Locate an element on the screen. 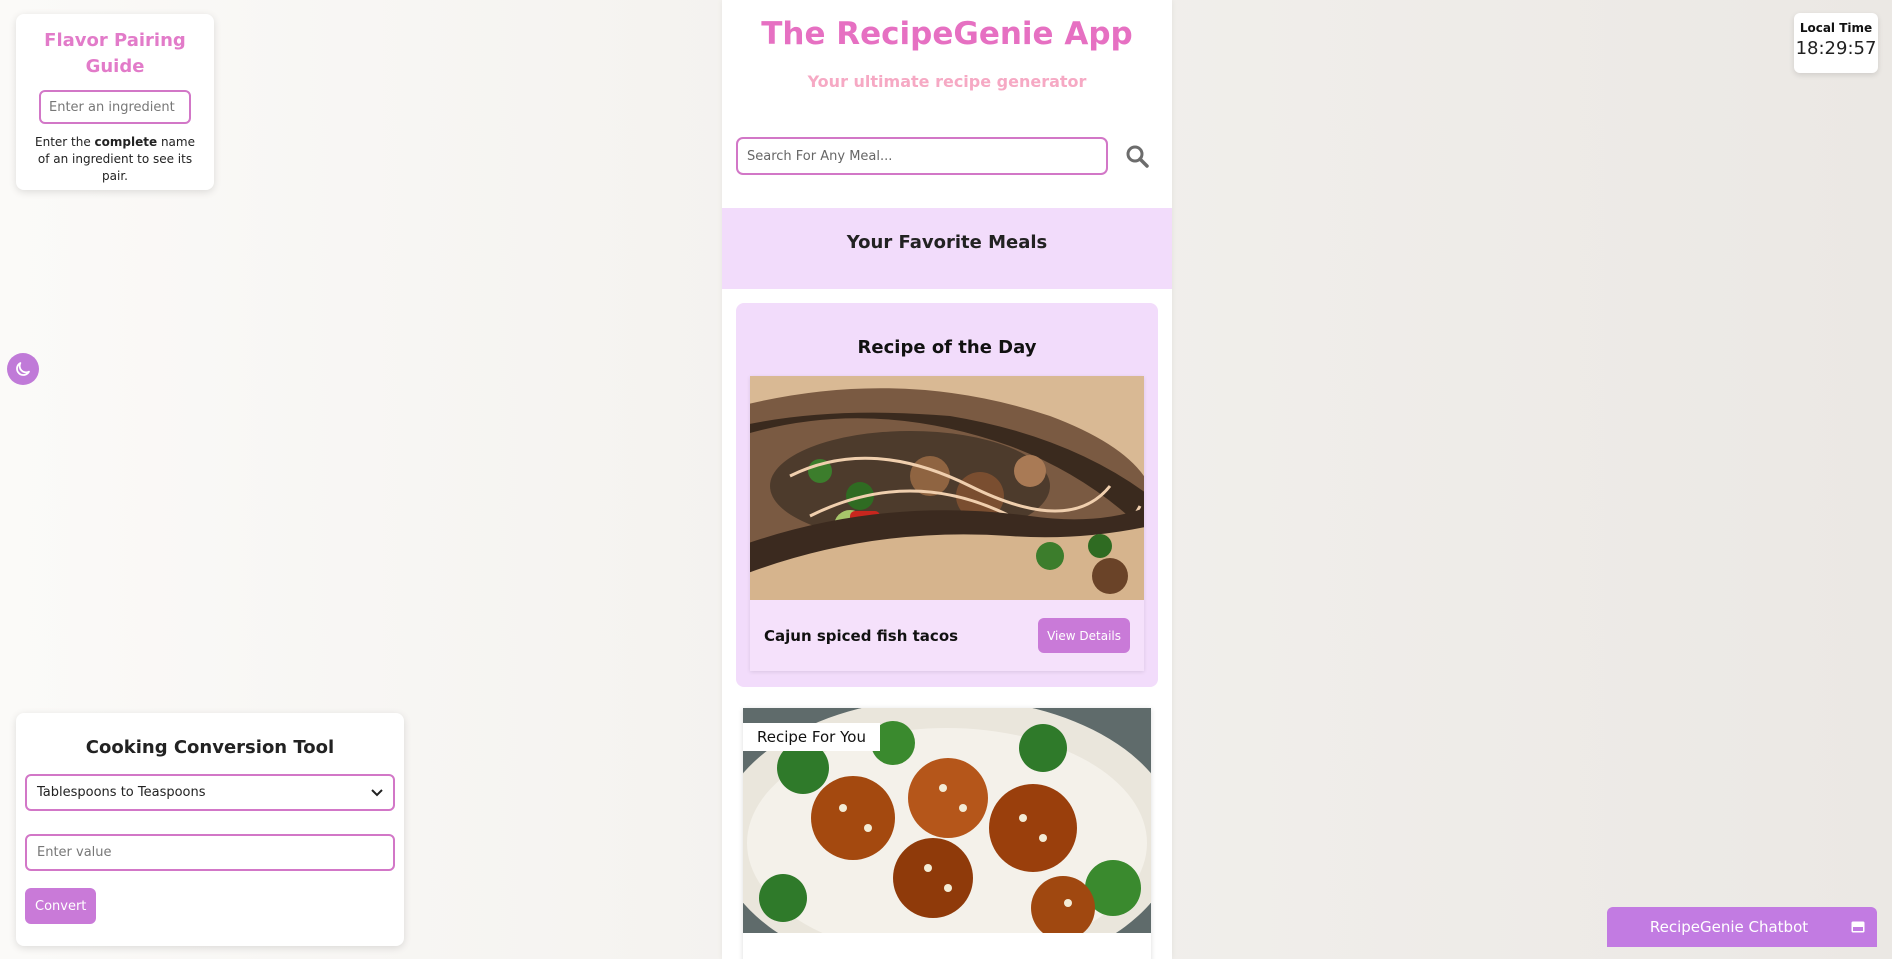 This screenshot has height=959, width=1892. search-bar is located at coordinates (943, 156).